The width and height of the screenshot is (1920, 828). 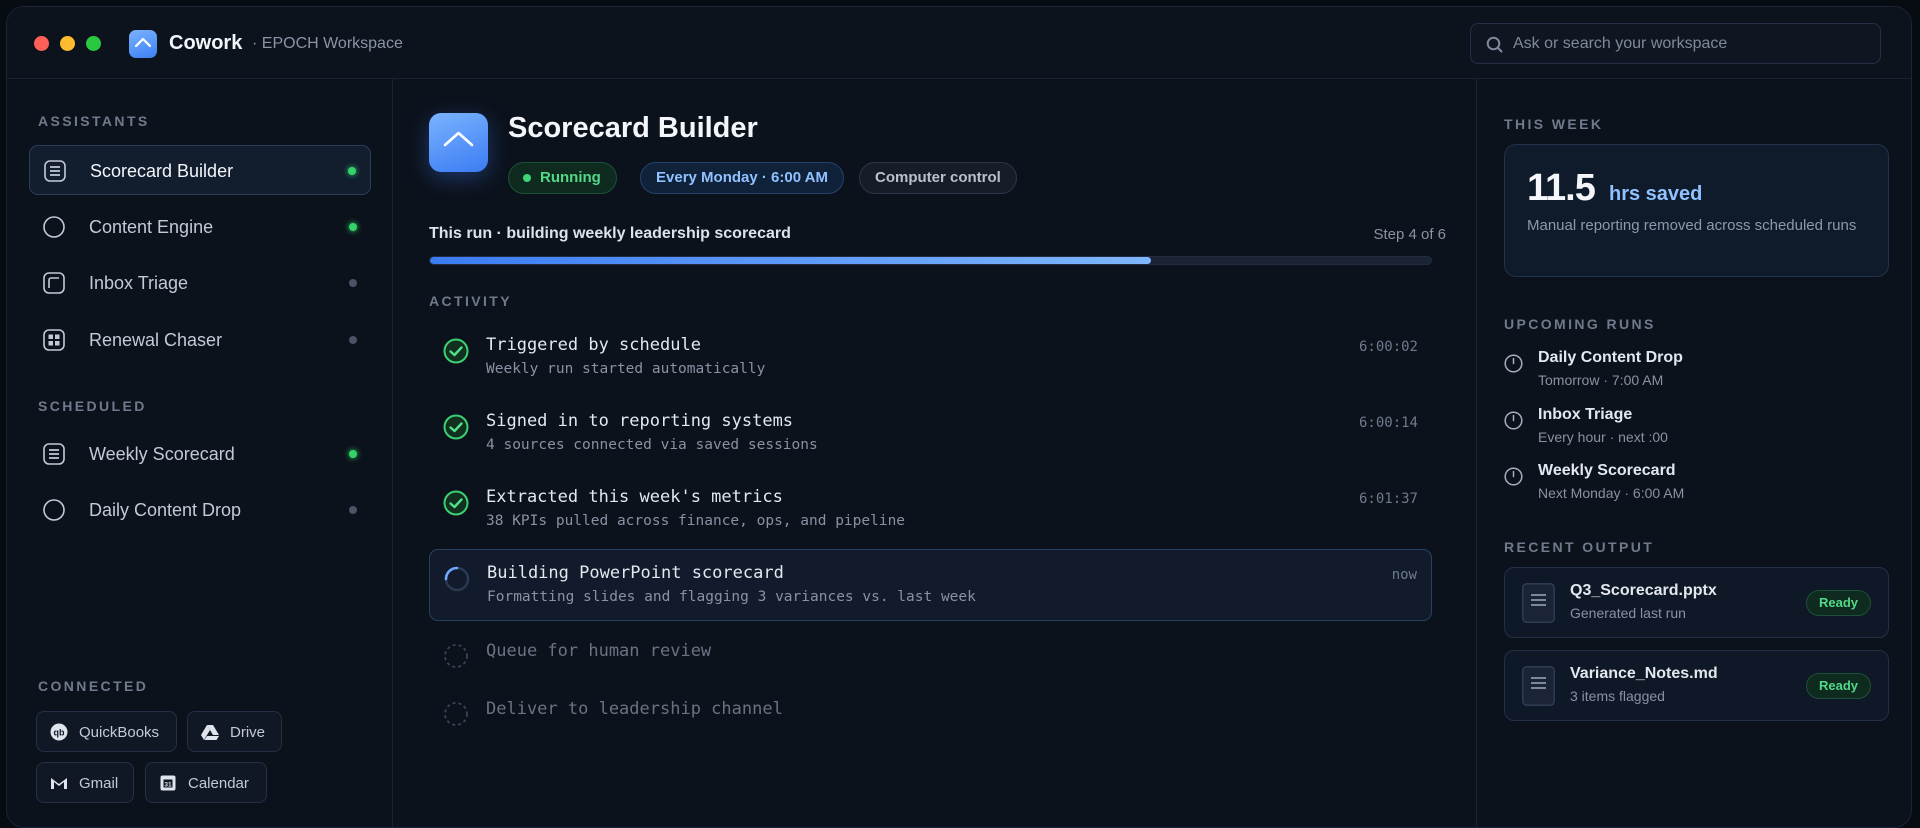 What do you see at coordinates (930, 702) in the screenshot?
I see `activity-item-pending: Deliver to leadership channel` at bounding box center [930, 702].